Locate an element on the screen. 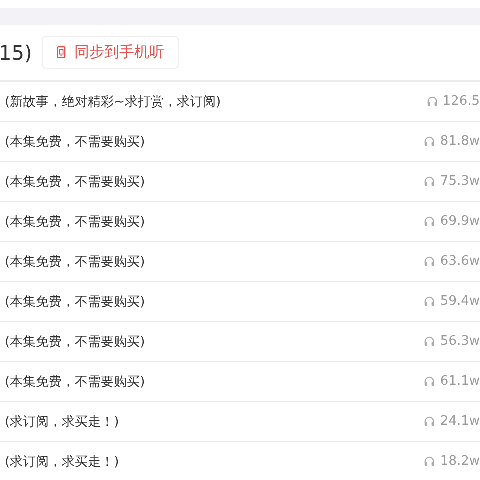 This screenshot has height=480, width=480. episode-title: (新故事，绝对精彩~求打赏，求订阅) is located at coordinates (111, 101).